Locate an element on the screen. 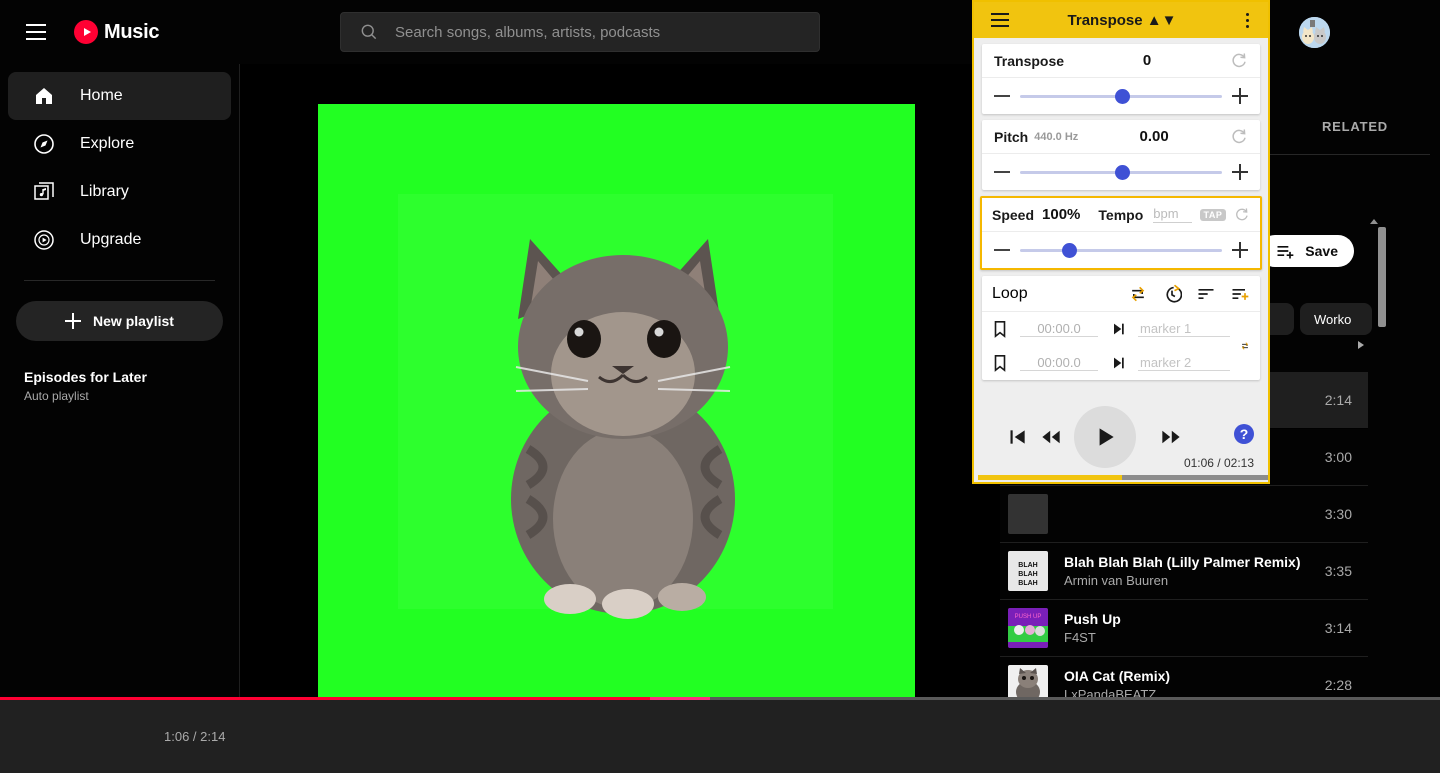  loop-end-time: 00:00.0 is located at coordinates (1059, 363).